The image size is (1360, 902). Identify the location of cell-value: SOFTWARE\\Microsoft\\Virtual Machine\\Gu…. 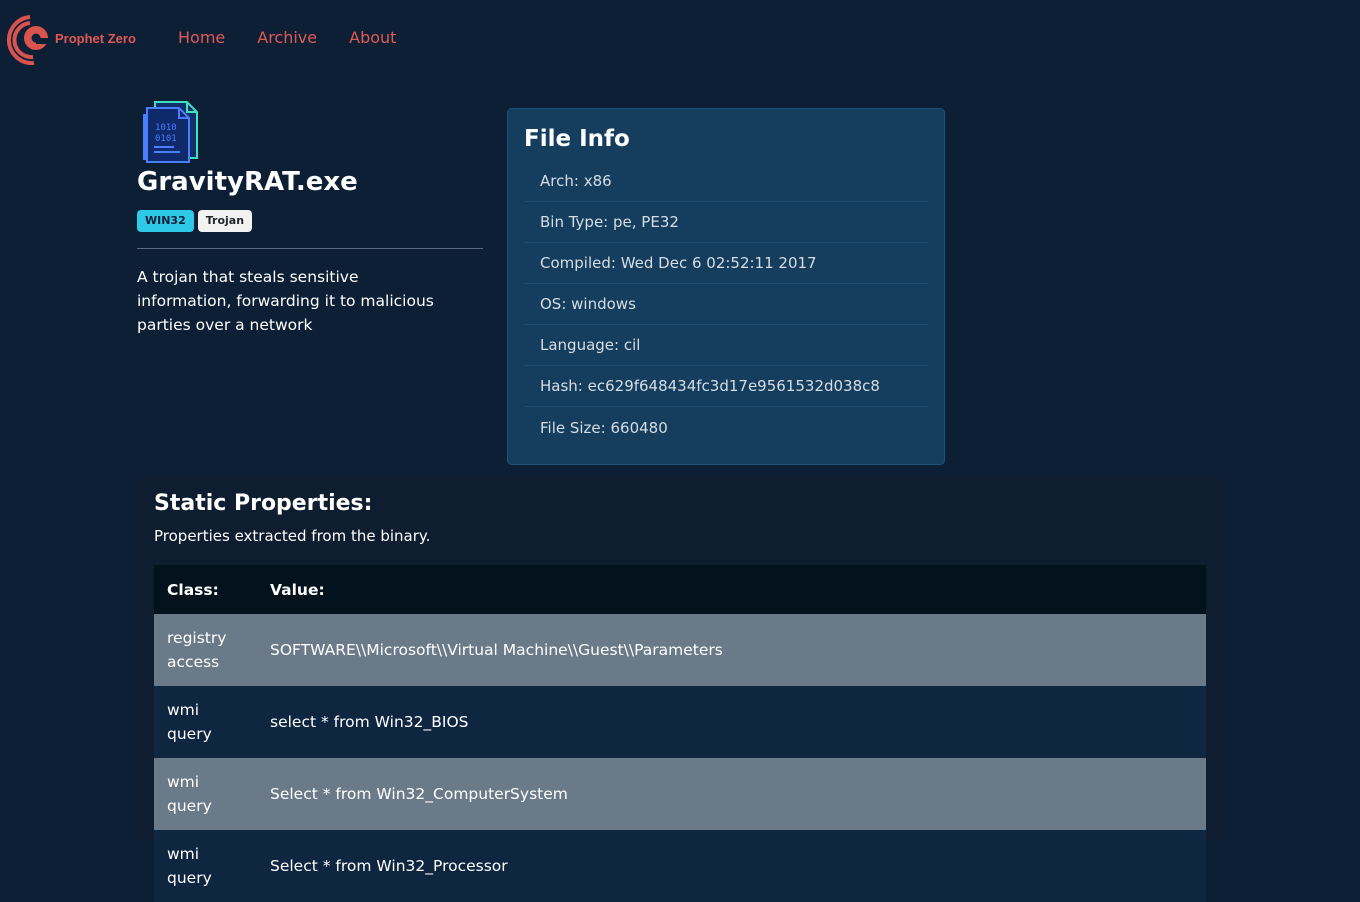
(731, 650).